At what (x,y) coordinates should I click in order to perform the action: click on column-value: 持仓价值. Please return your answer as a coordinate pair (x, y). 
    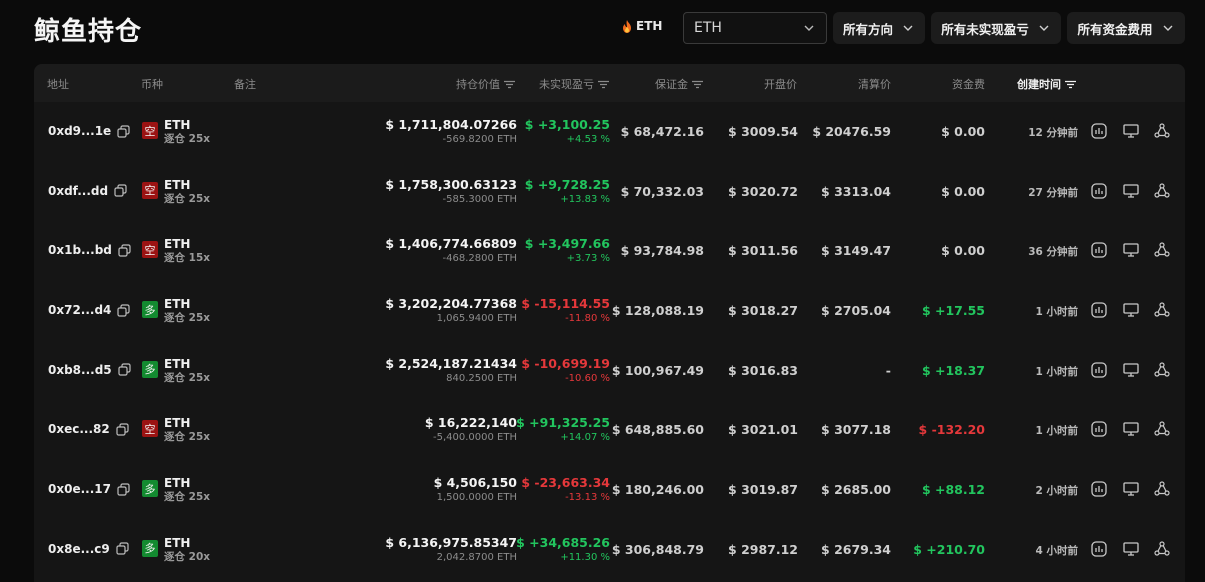
    Looking at the image, I should click on (485, 84).